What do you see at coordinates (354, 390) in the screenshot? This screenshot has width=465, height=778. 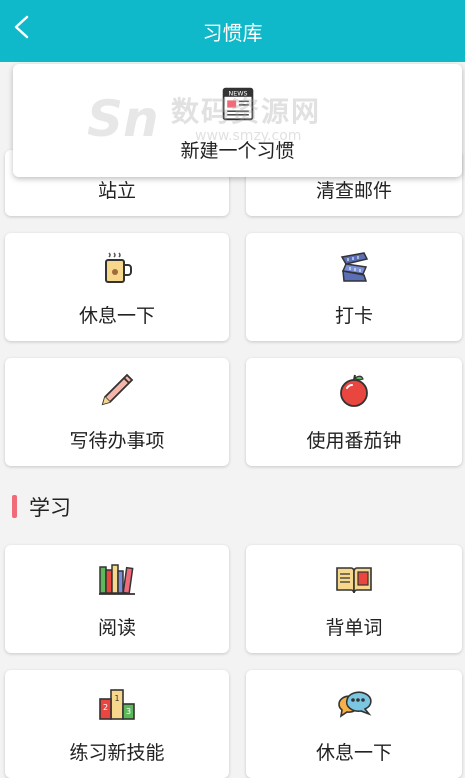 I see `tomato-apple-icon` at bounding box center [354, 390].